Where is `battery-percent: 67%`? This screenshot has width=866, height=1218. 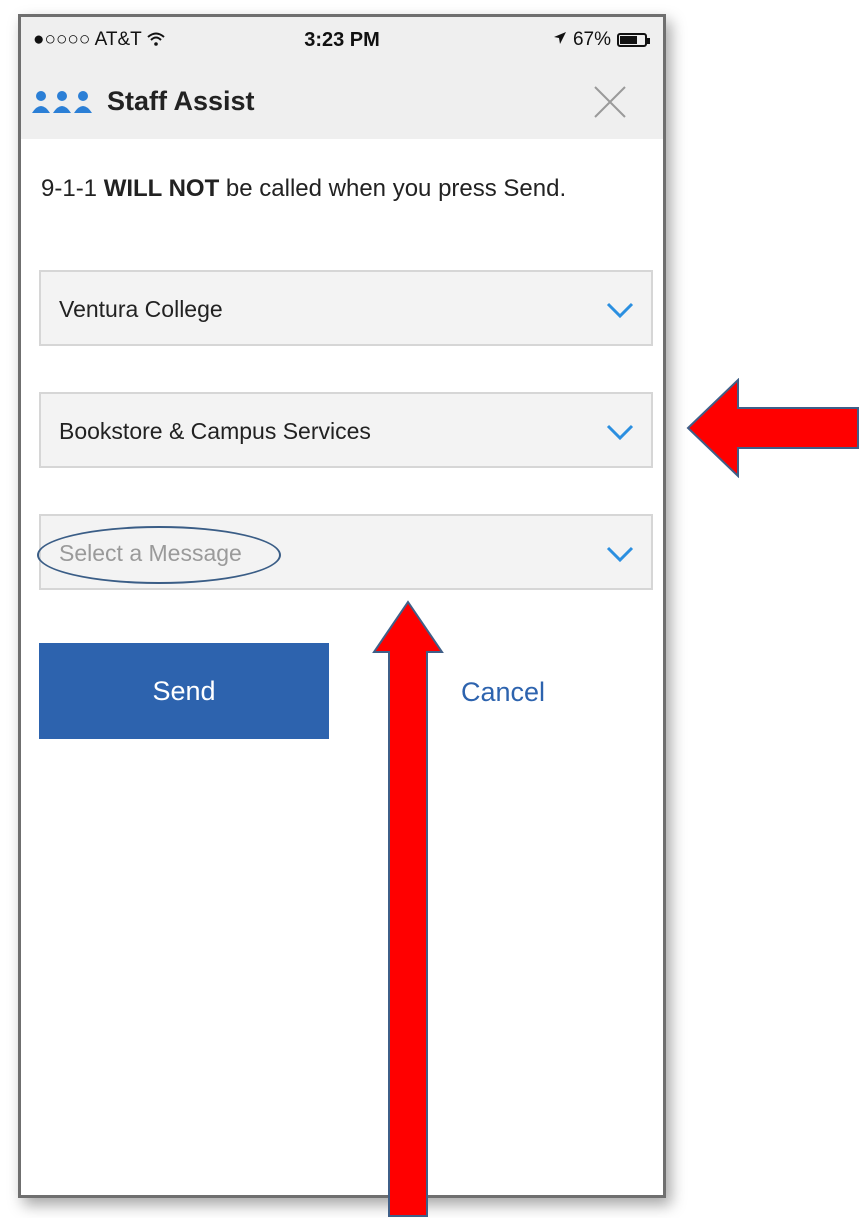 battery-percent: 67% is located at coordinates (591, 39).